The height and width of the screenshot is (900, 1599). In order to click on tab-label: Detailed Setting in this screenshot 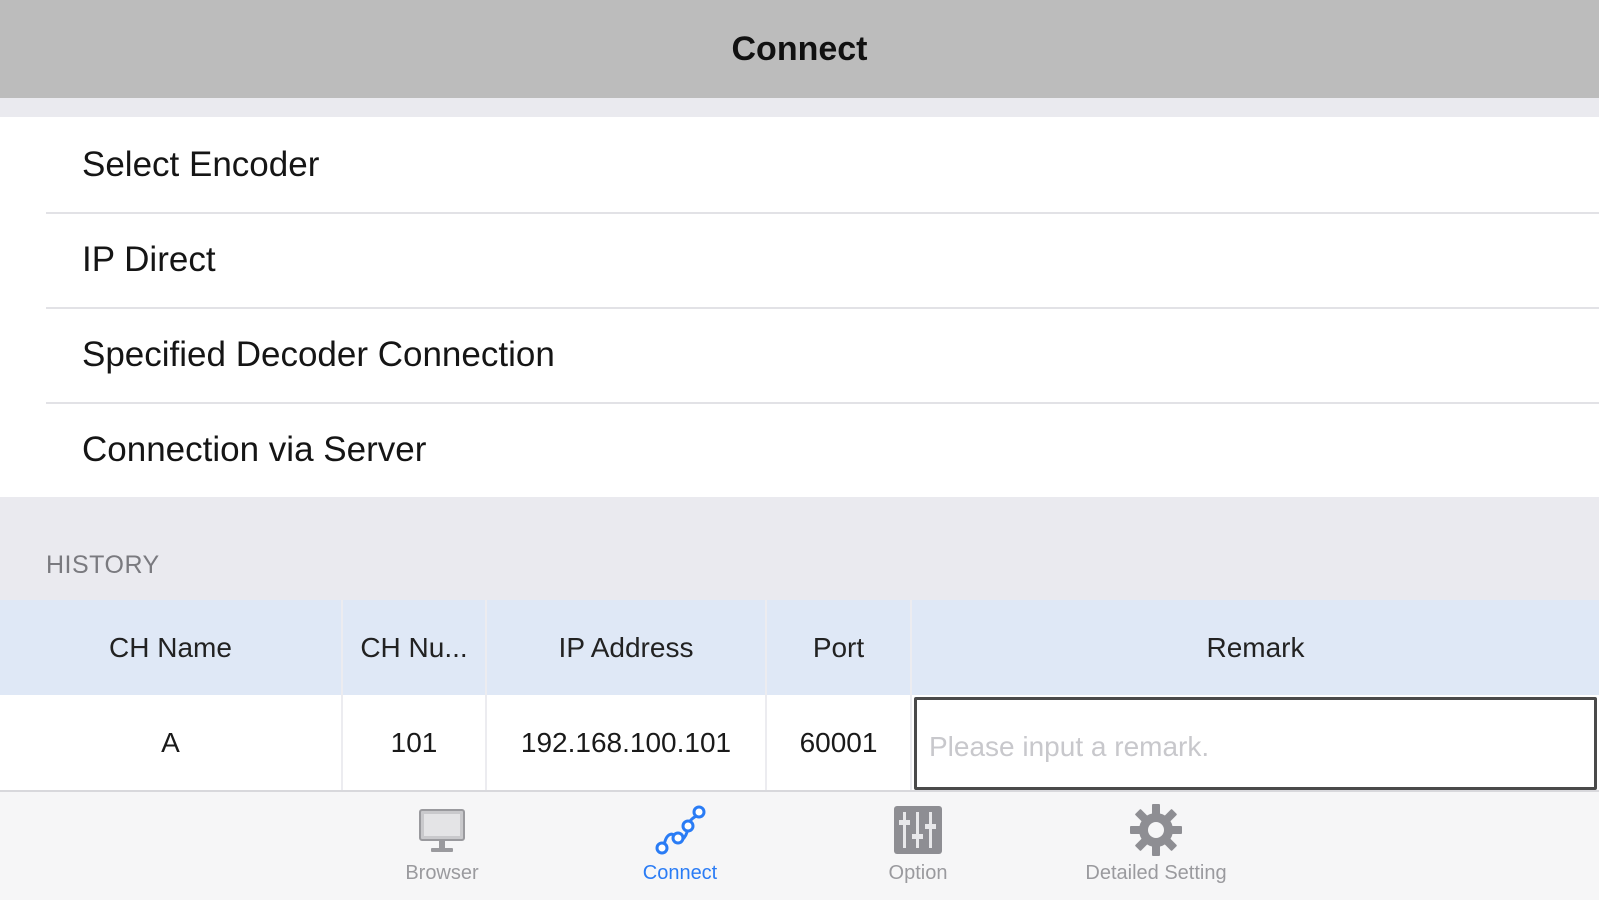, I will do `click(1156, 873)`.